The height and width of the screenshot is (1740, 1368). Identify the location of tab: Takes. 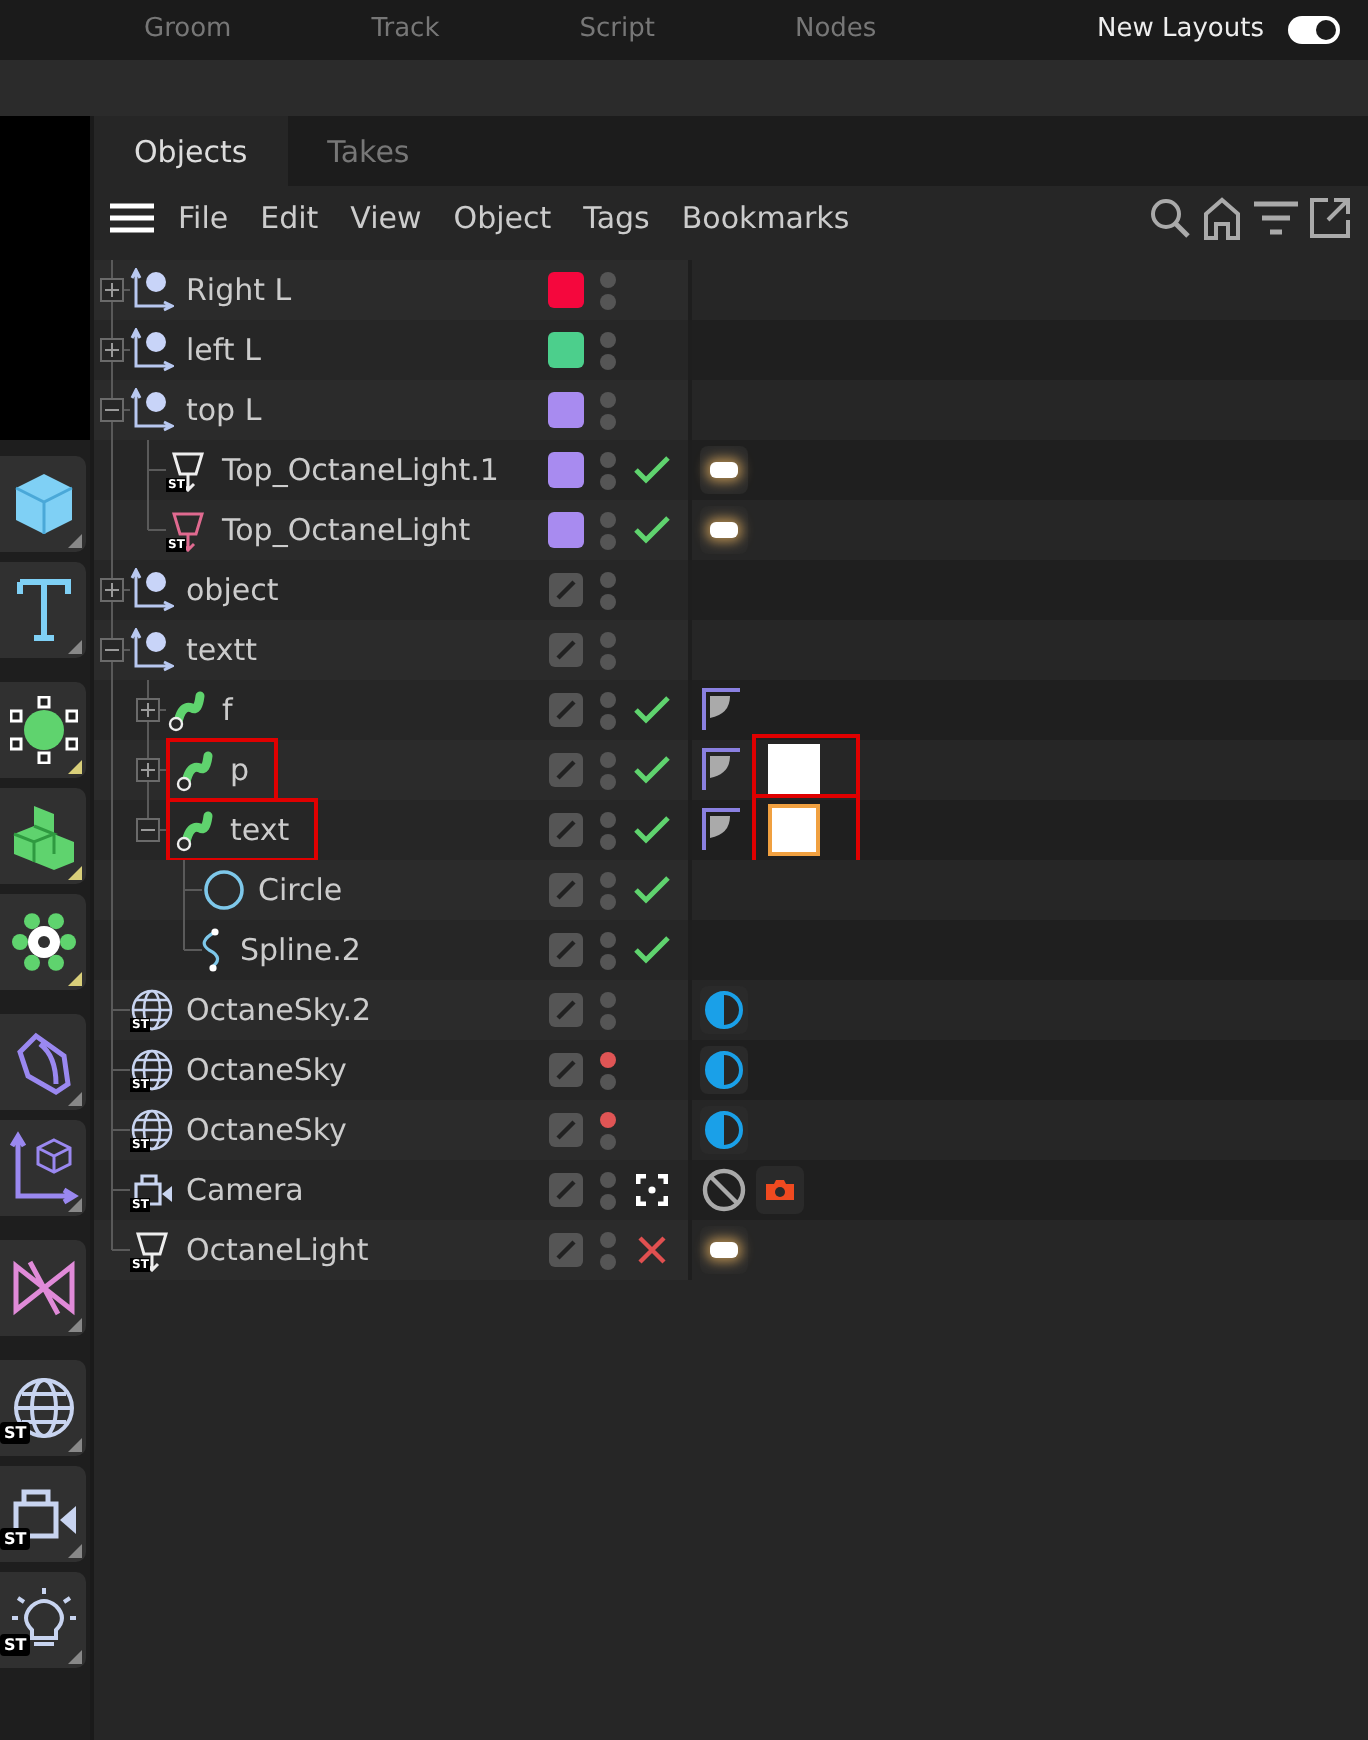
(368, 151).